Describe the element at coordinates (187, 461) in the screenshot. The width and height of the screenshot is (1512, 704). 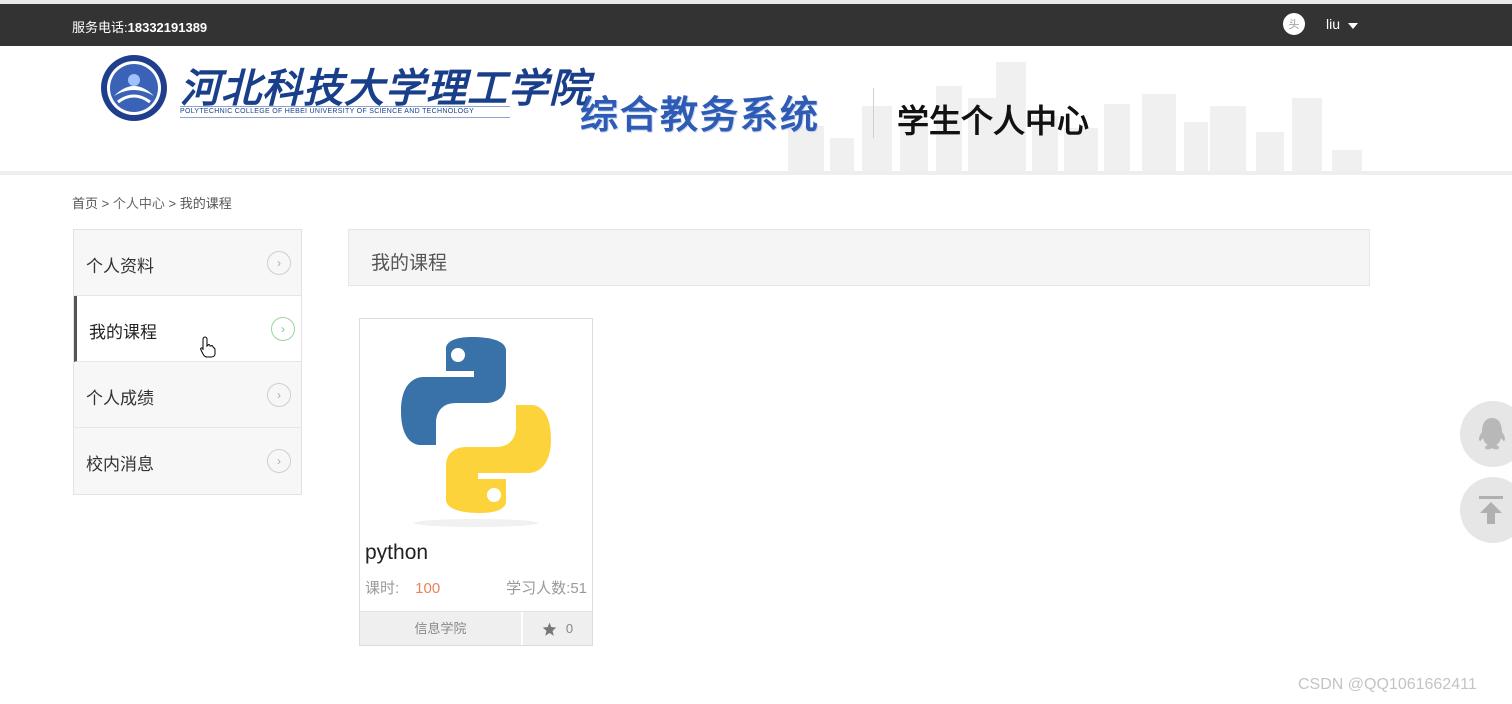
I see `sidebar-item-messages: 校内消息 ›` at that location.